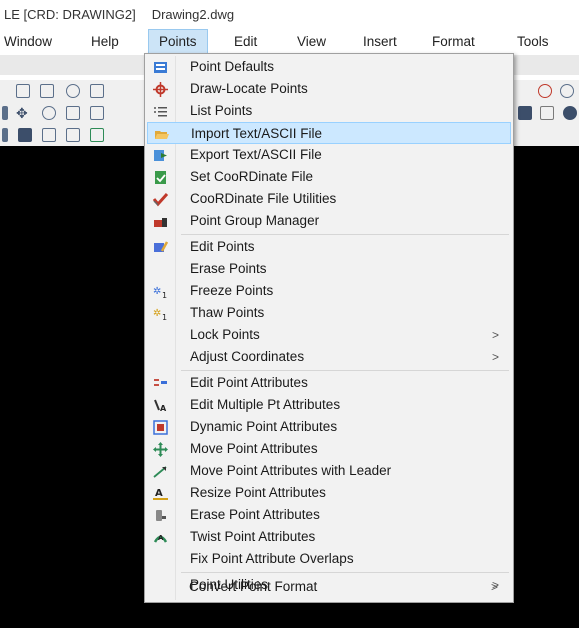 This screenshot has height=628, width=579. I want to click on circle-tool-icon, so click(73, 91).